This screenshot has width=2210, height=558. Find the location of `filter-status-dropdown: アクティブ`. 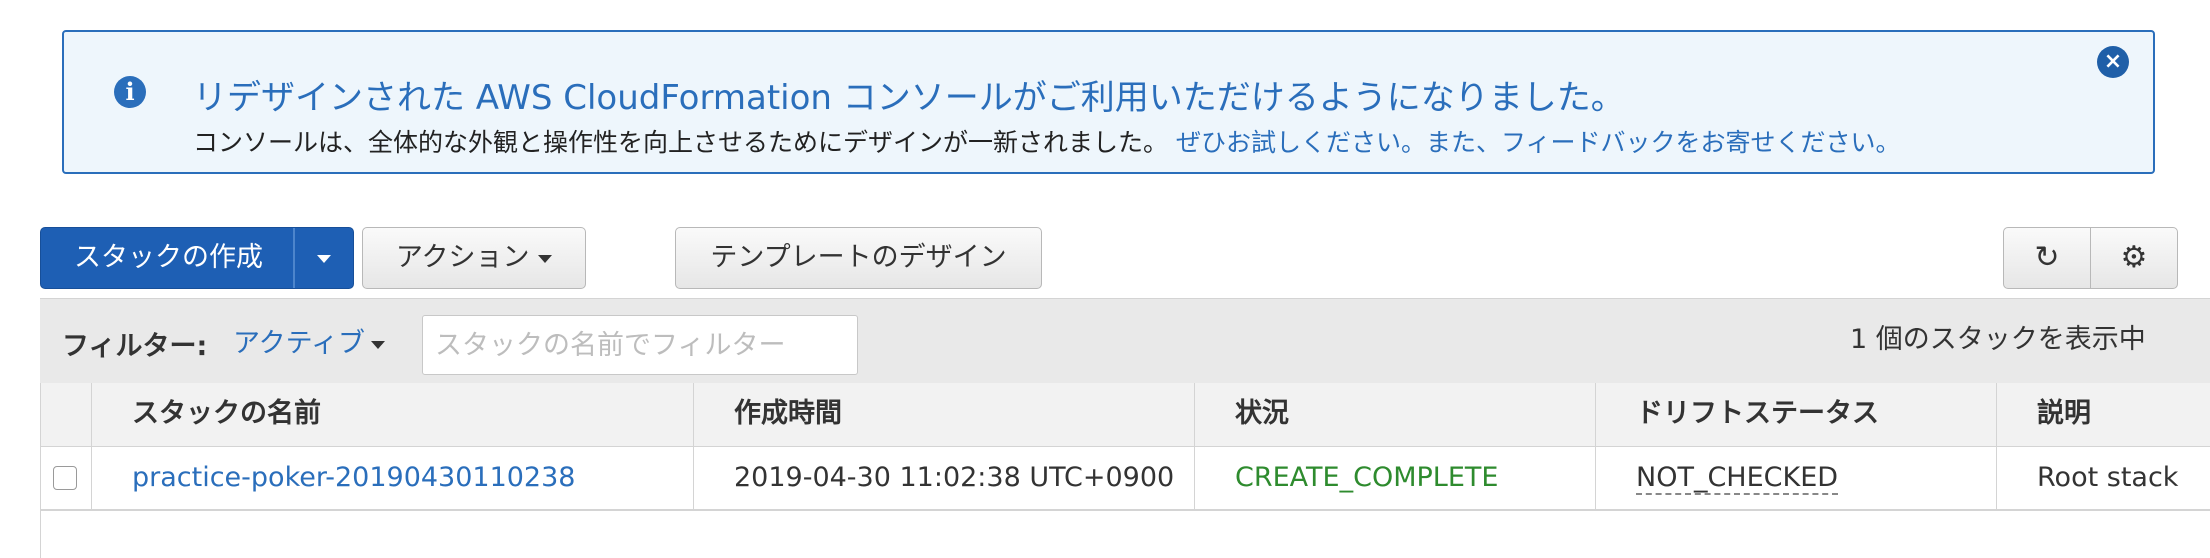

filter-status-dropdown: アクティブ is located at coordinates (309, 340).